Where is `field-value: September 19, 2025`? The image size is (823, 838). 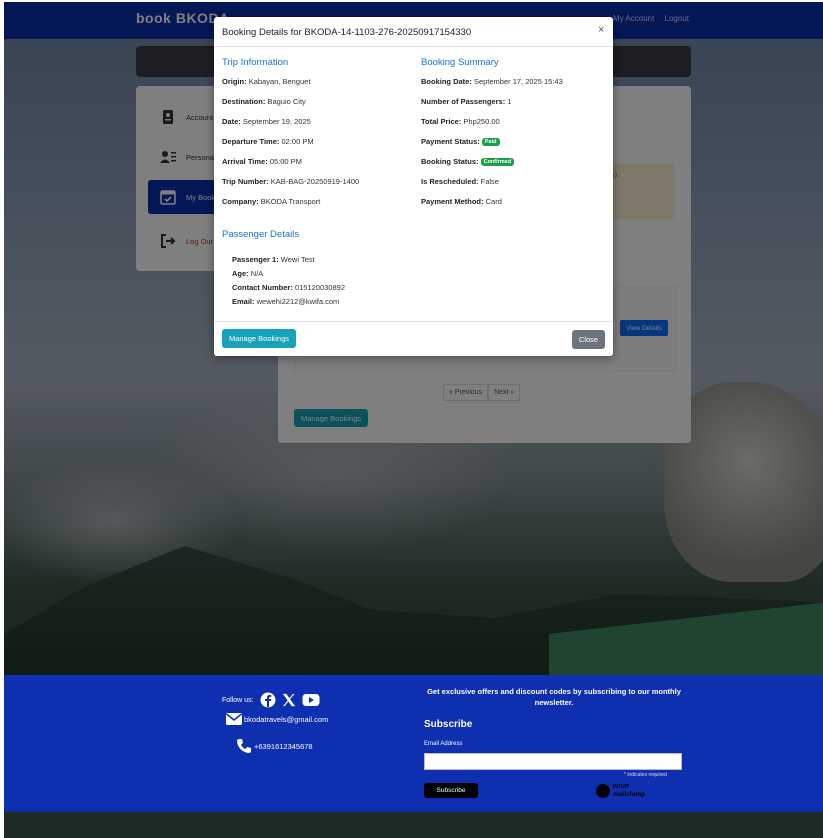 field-value: September 19, 2025 is located at coordinates (276, 121).